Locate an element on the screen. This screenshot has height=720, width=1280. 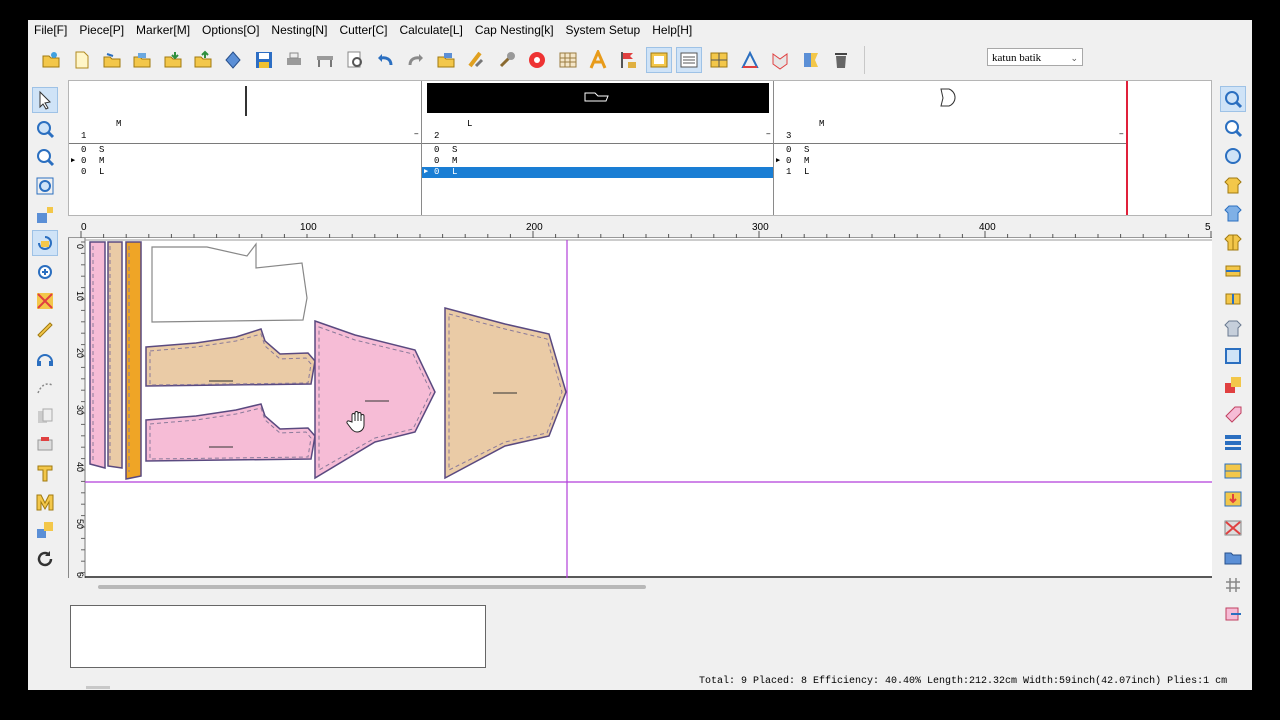
vertical-ruler-label: 40 is located at coordinates (80, 467).